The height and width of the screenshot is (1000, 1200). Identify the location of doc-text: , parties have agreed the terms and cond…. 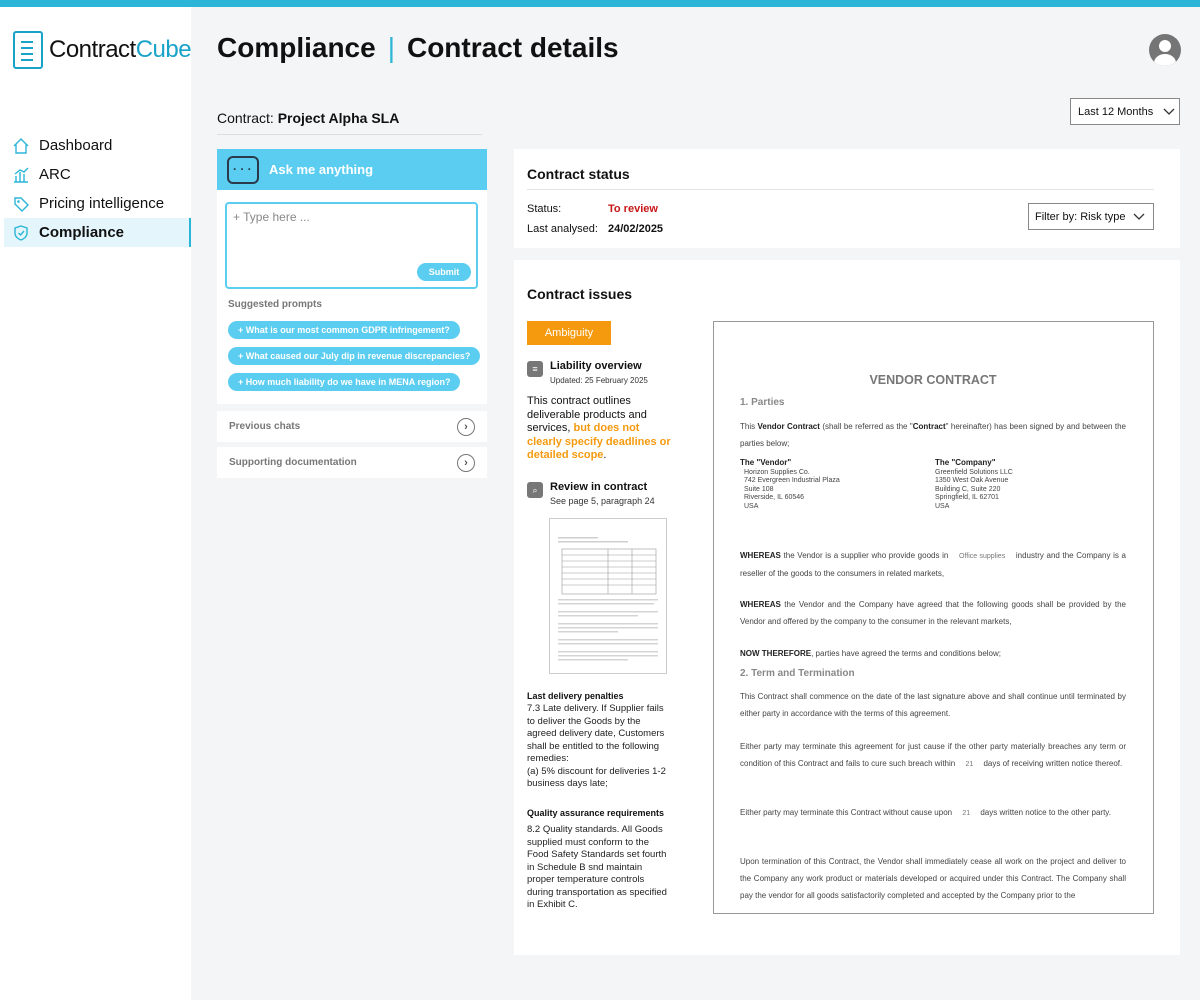
(906, 653).